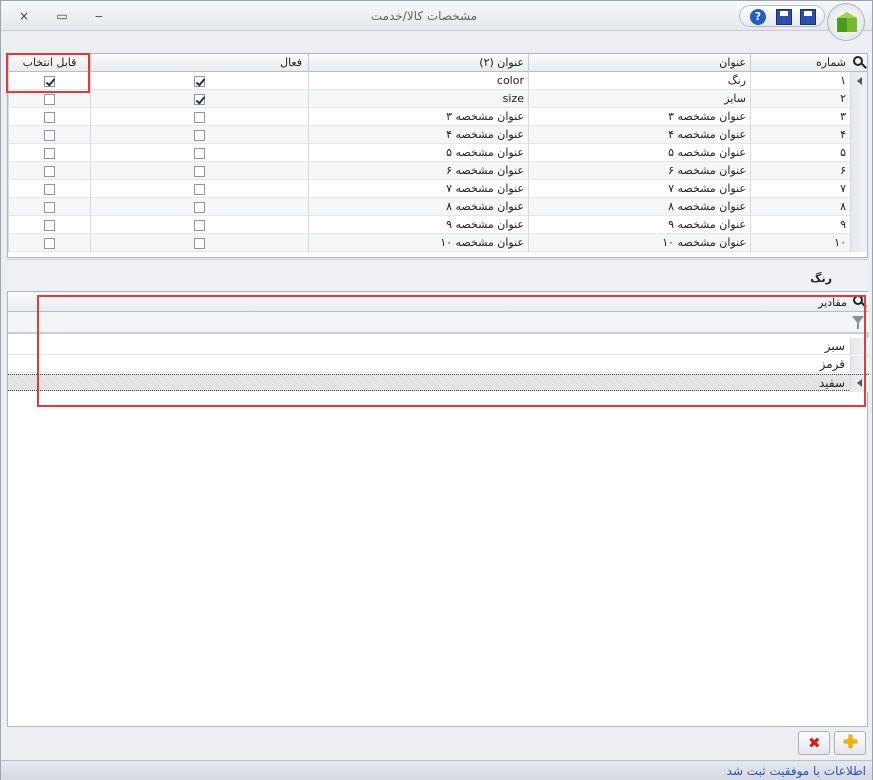 The width and height of the screenshot is (873, 780). I want to click on title-cell: عنوان مشخصه ۱۰, so click(639, 243).